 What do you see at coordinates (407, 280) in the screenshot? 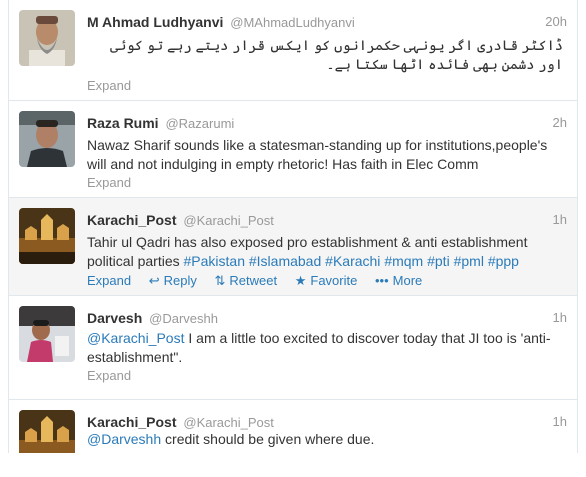
I see `more-label: More` at bounding box center [407, 280].